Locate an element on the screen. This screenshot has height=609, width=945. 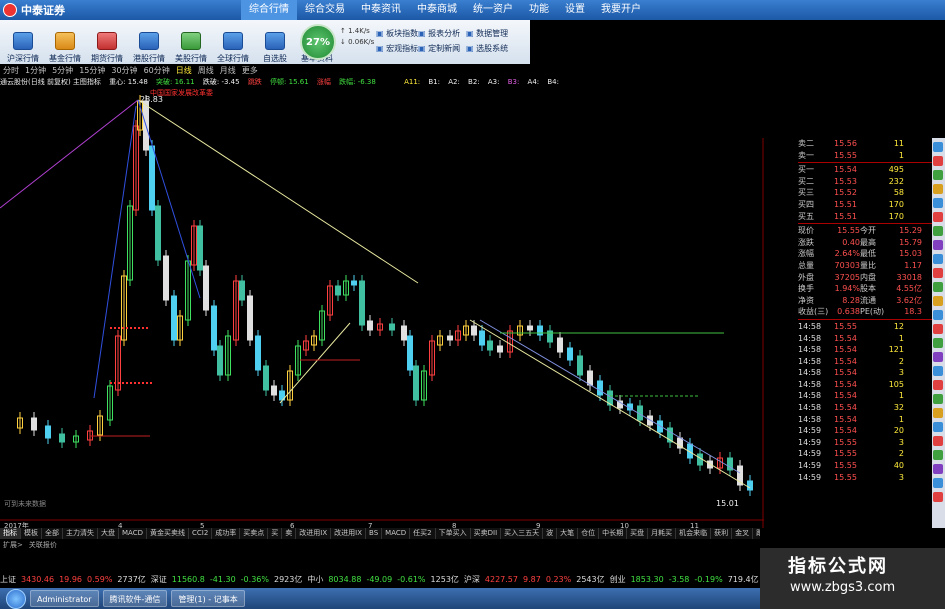
indicator-tab-22: 仓位 is located at coordinates (589, 533).